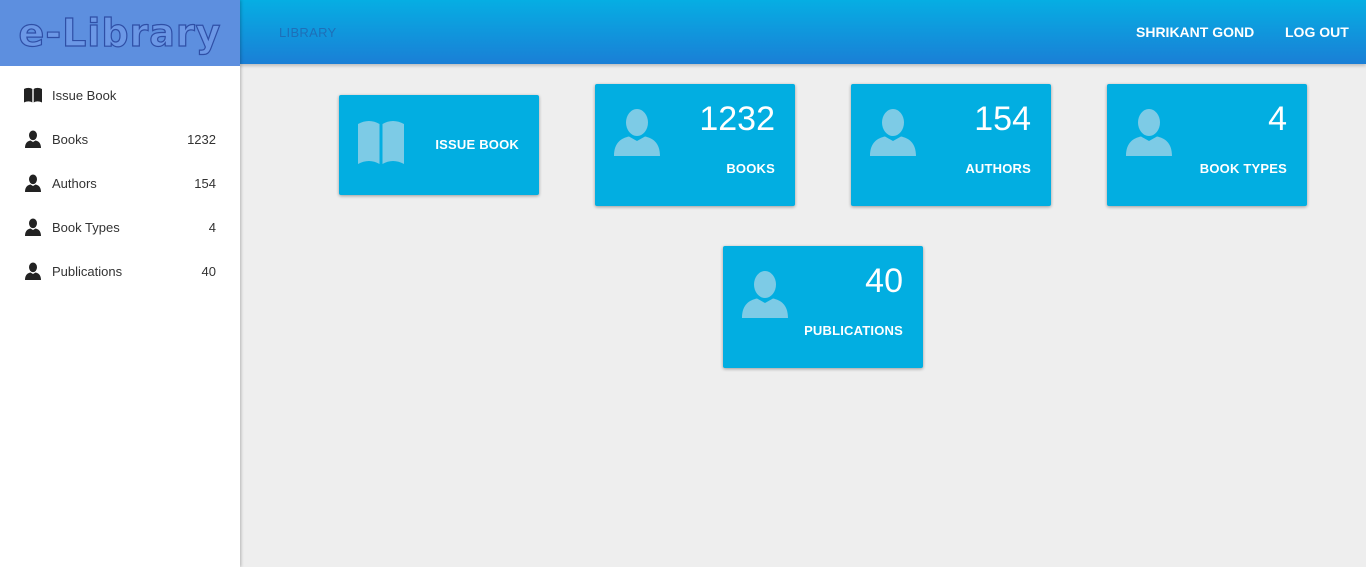 The width and height of the screenshot is (1366, 567). What do you see at coordinates (823, 307) in the screenshot?
I see `publications-card: 40 PUBLICATIONS` at bounding box center [823, 307].